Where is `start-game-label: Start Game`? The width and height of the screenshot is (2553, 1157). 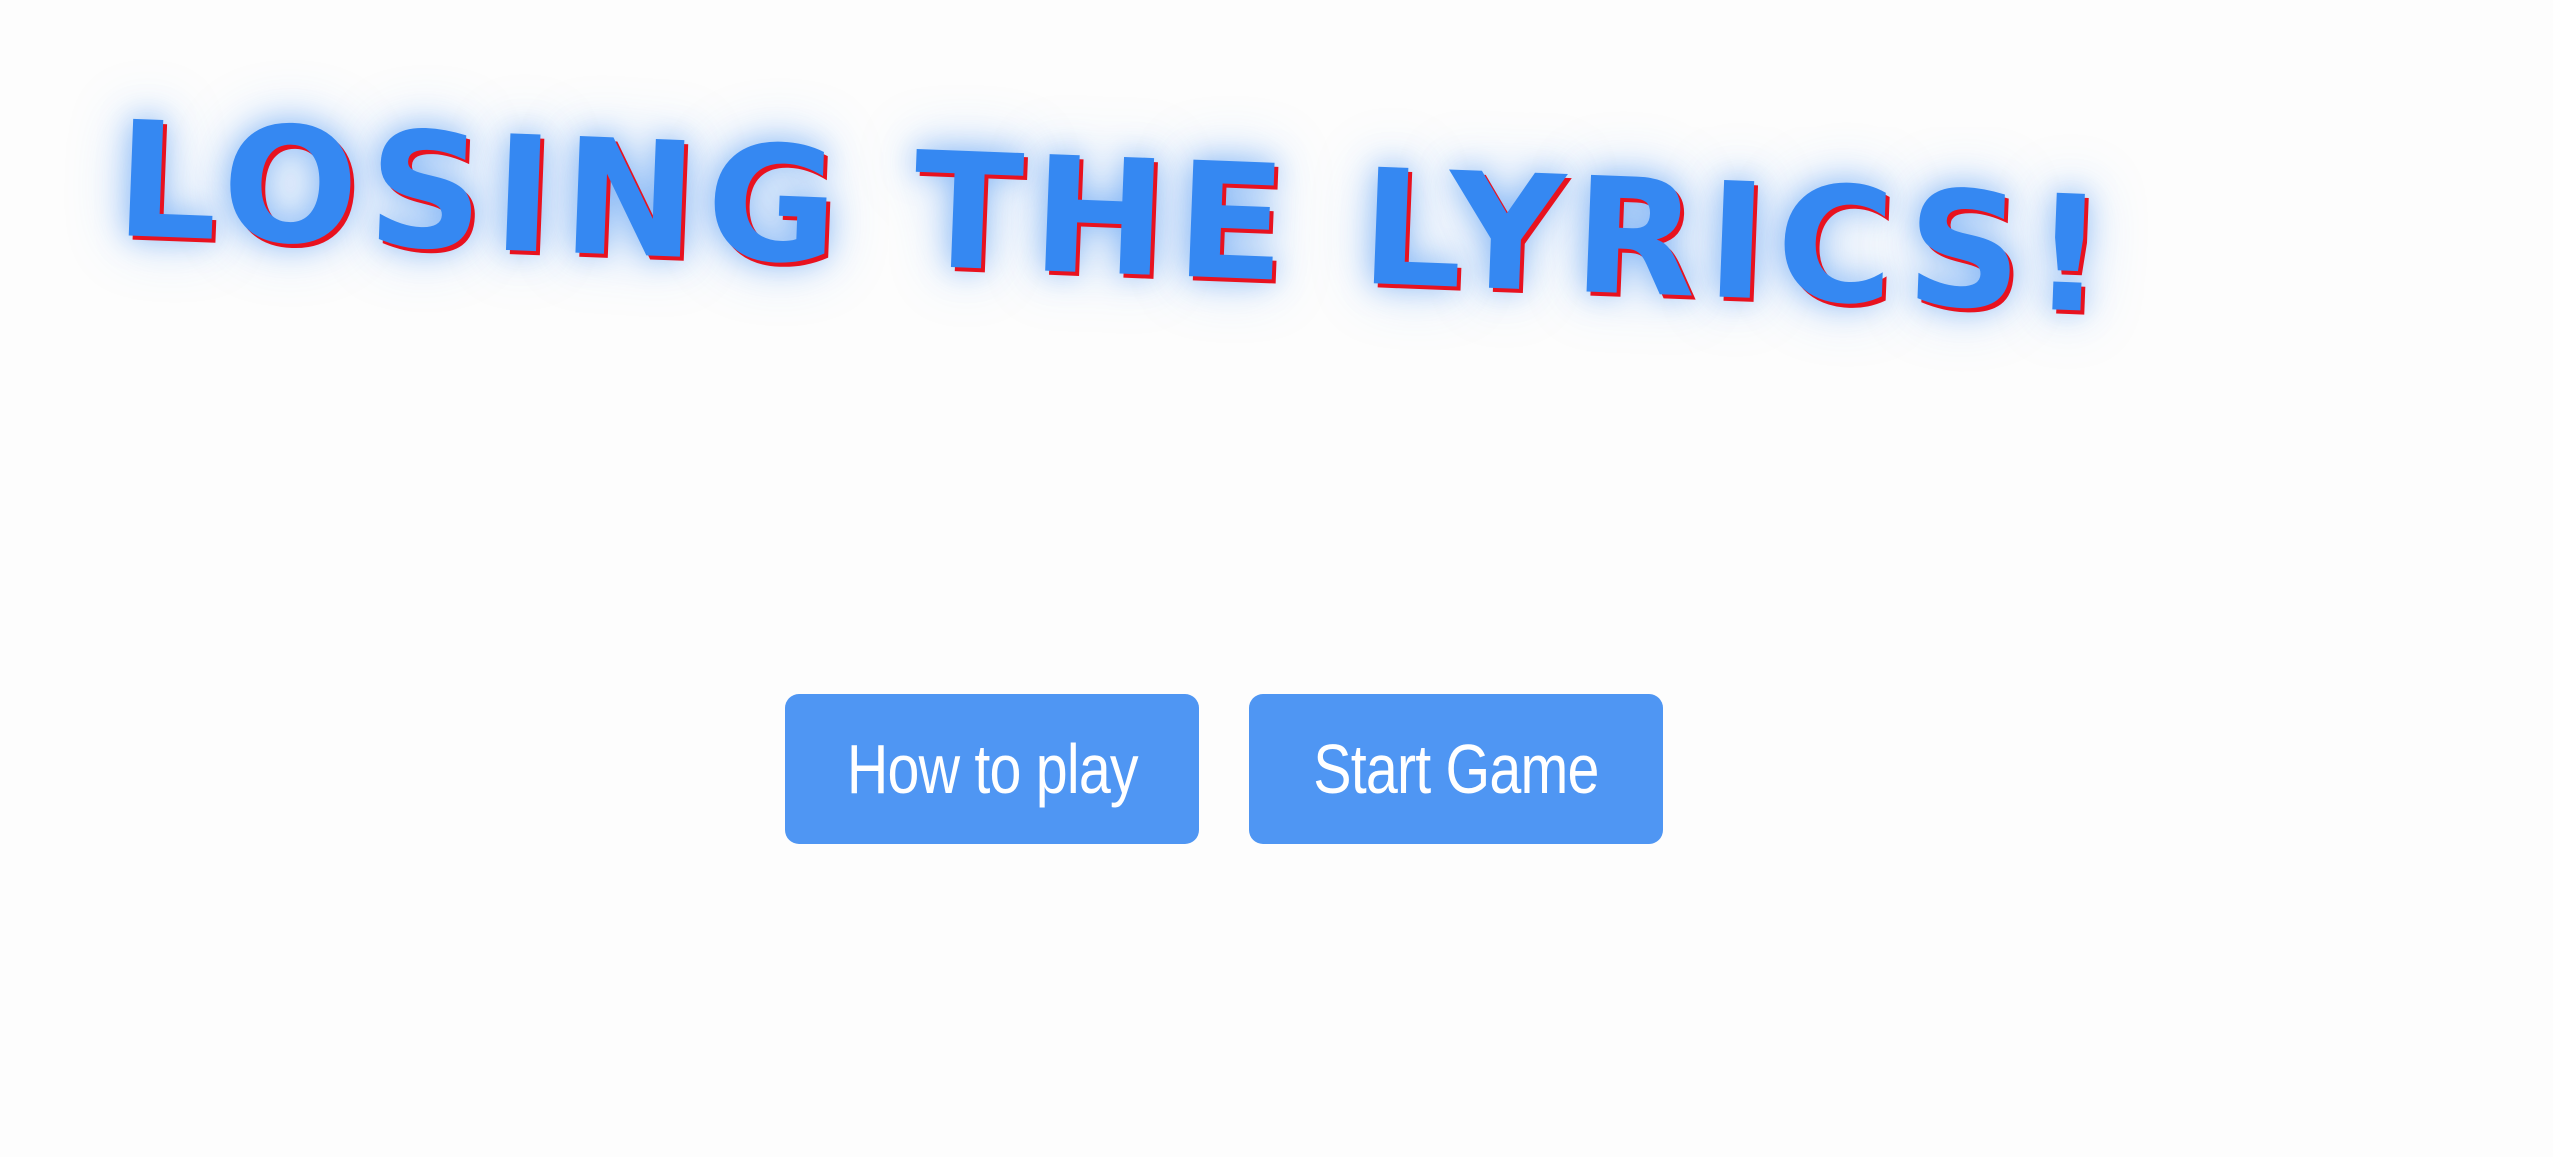
start-game-label: Start Game is located at coordinates (1456, 769).